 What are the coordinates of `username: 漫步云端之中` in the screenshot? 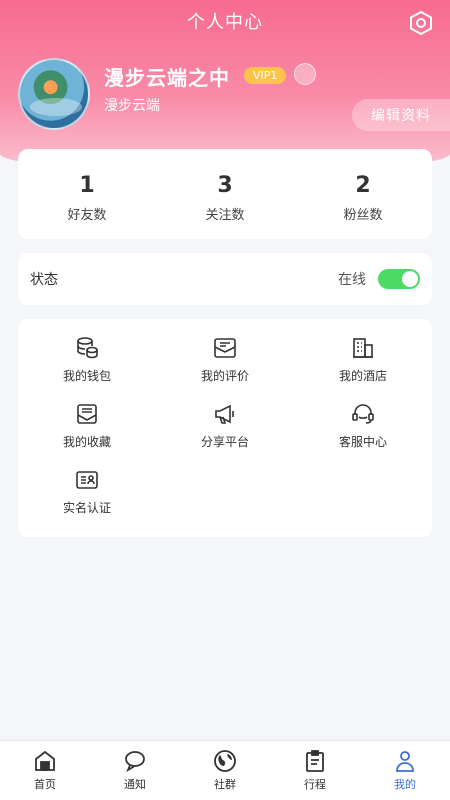 It's located at (167, 78).